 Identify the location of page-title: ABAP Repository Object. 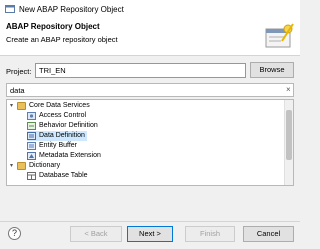
(53, 26).